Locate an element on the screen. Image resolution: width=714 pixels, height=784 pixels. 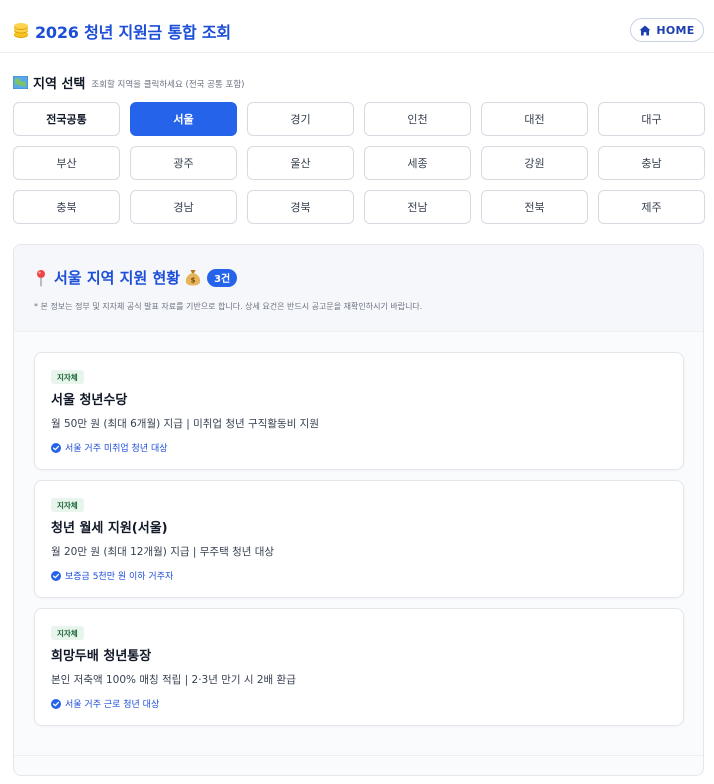
region-button-incheon: 인천 is located at coordinates (417, 119).